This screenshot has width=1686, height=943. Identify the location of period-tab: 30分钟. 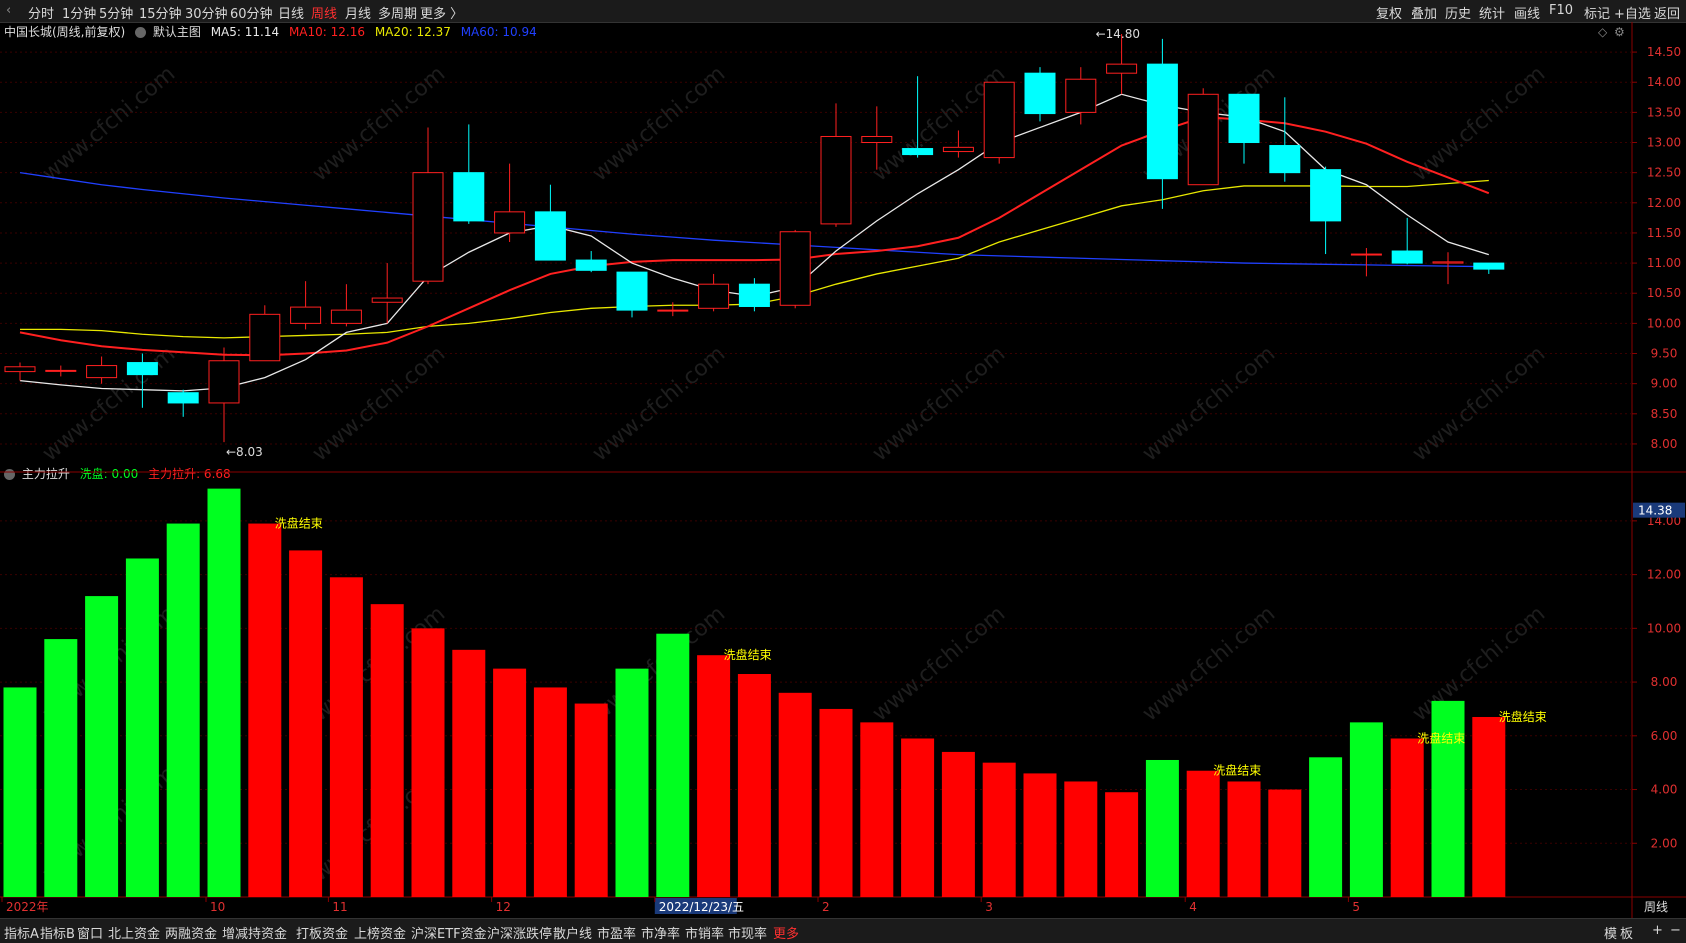
(206, 12).